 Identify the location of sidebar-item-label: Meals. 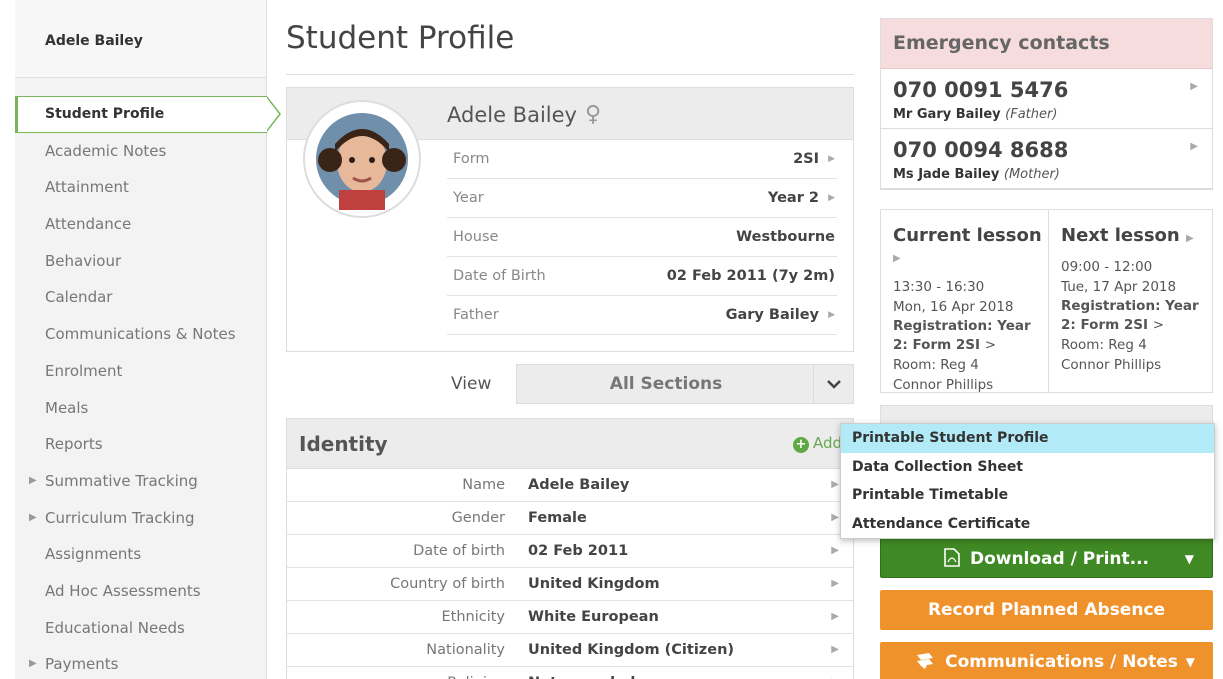
(67, 407).